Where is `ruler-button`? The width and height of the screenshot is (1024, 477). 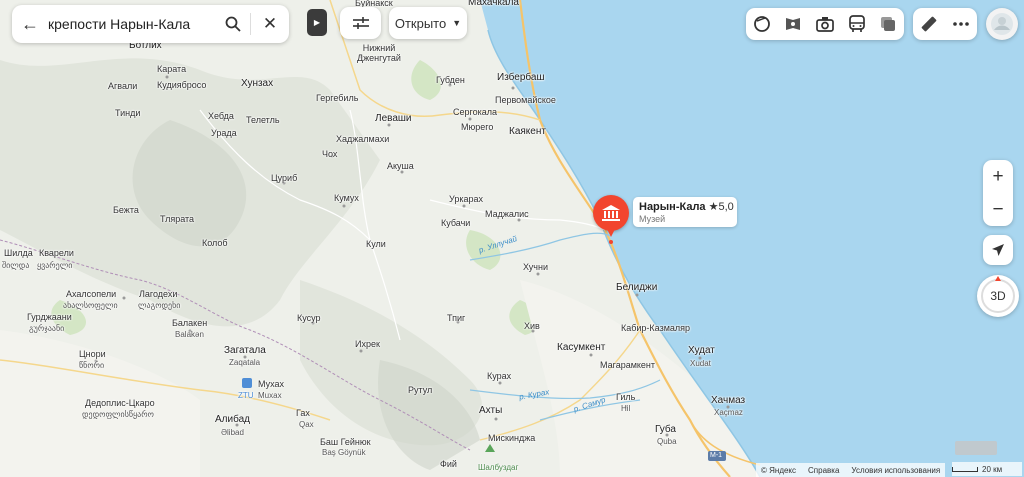 ruler-button is located at coordinates (929, 24).